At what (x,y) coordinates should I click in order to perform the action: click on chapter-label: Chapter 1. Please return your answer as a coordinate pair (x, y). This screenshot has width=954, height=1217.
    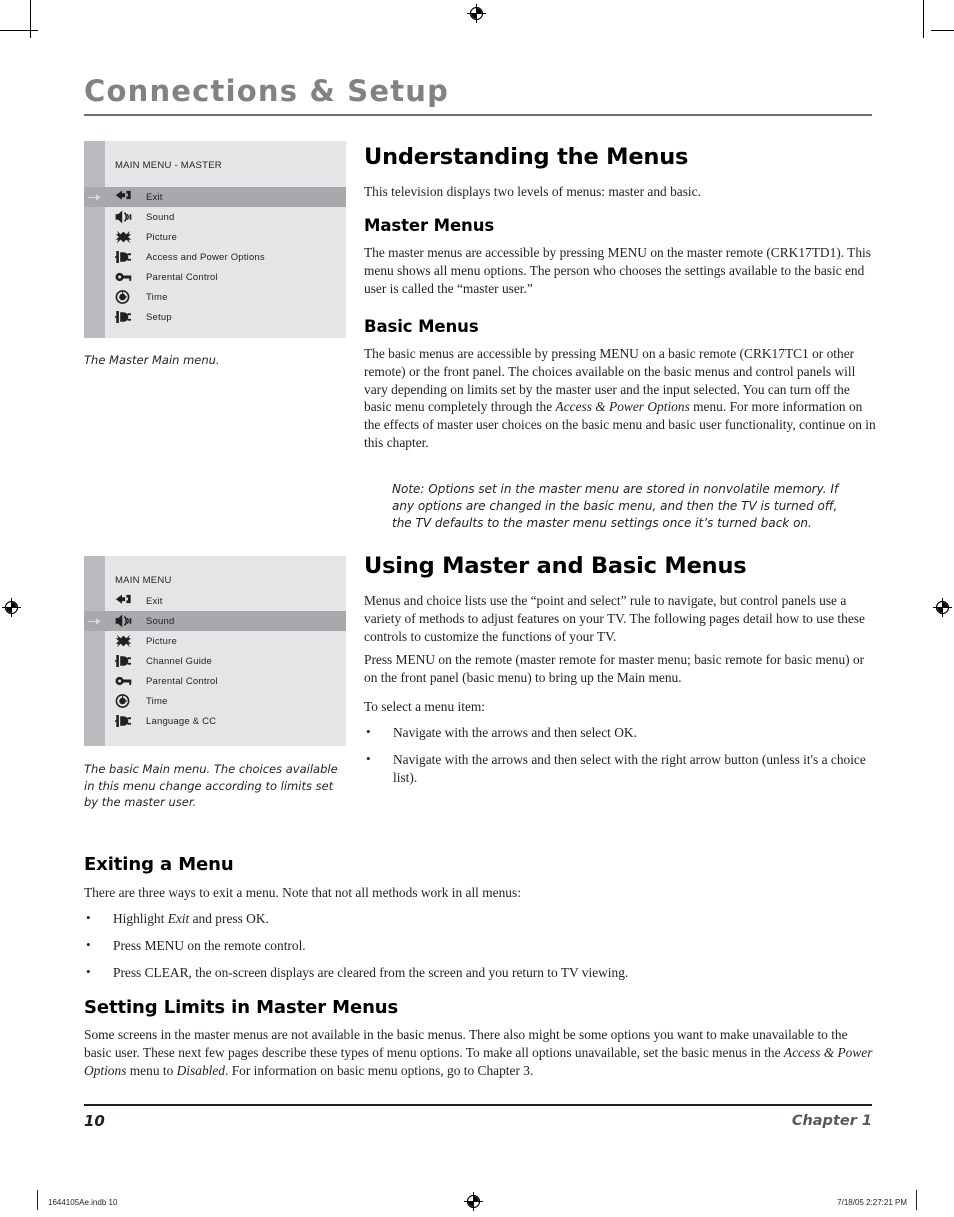
    Looking at the image, I should click on (831, 1121).